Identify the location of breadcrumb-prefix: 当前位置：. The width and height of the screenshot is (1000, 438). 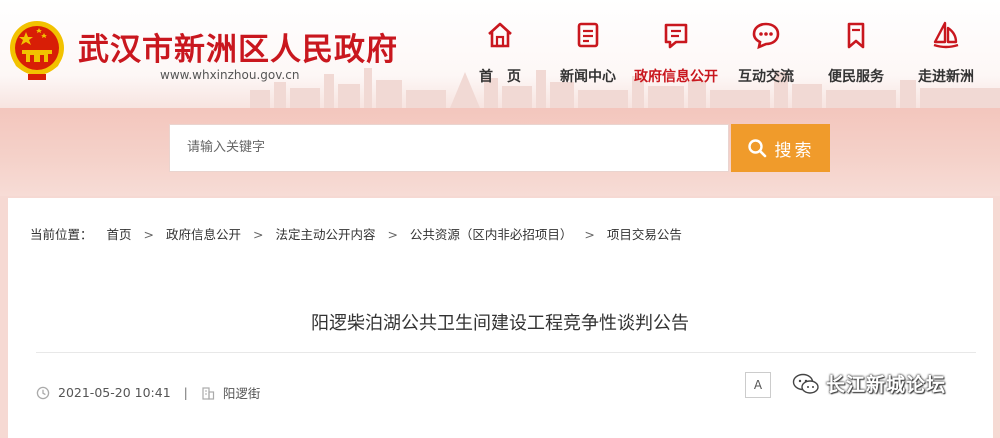
(61, 234).